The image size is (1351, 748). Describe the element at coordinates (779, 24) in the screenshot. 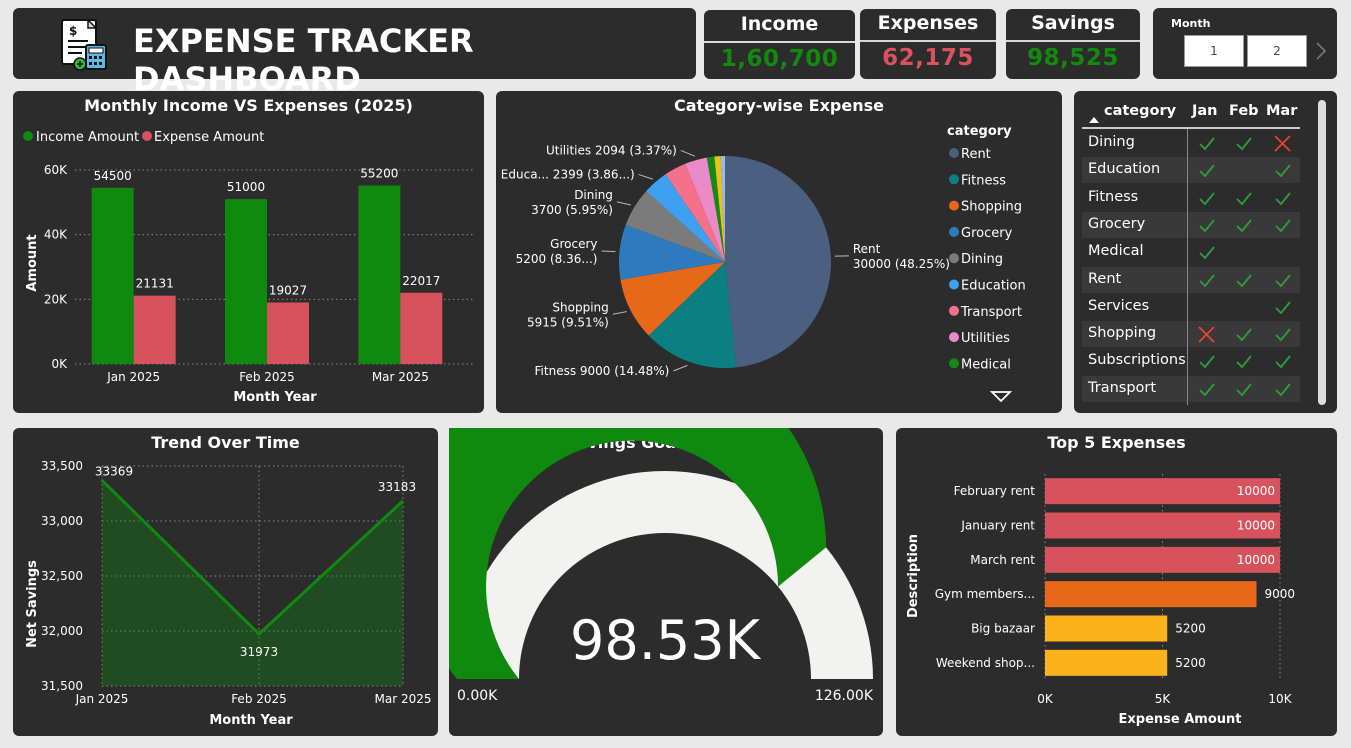

I see `kpi-income-label: Income` at that location.